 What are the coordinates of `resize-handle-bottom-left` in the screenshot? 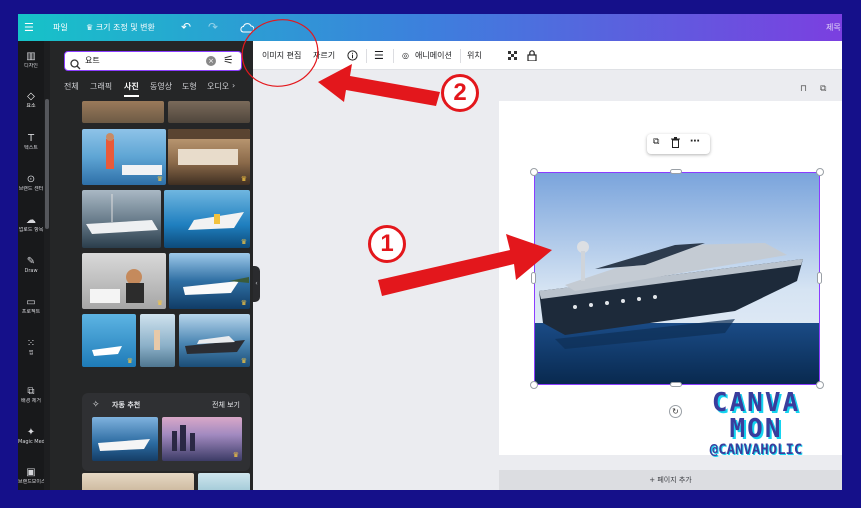 It's located at (534, 385).